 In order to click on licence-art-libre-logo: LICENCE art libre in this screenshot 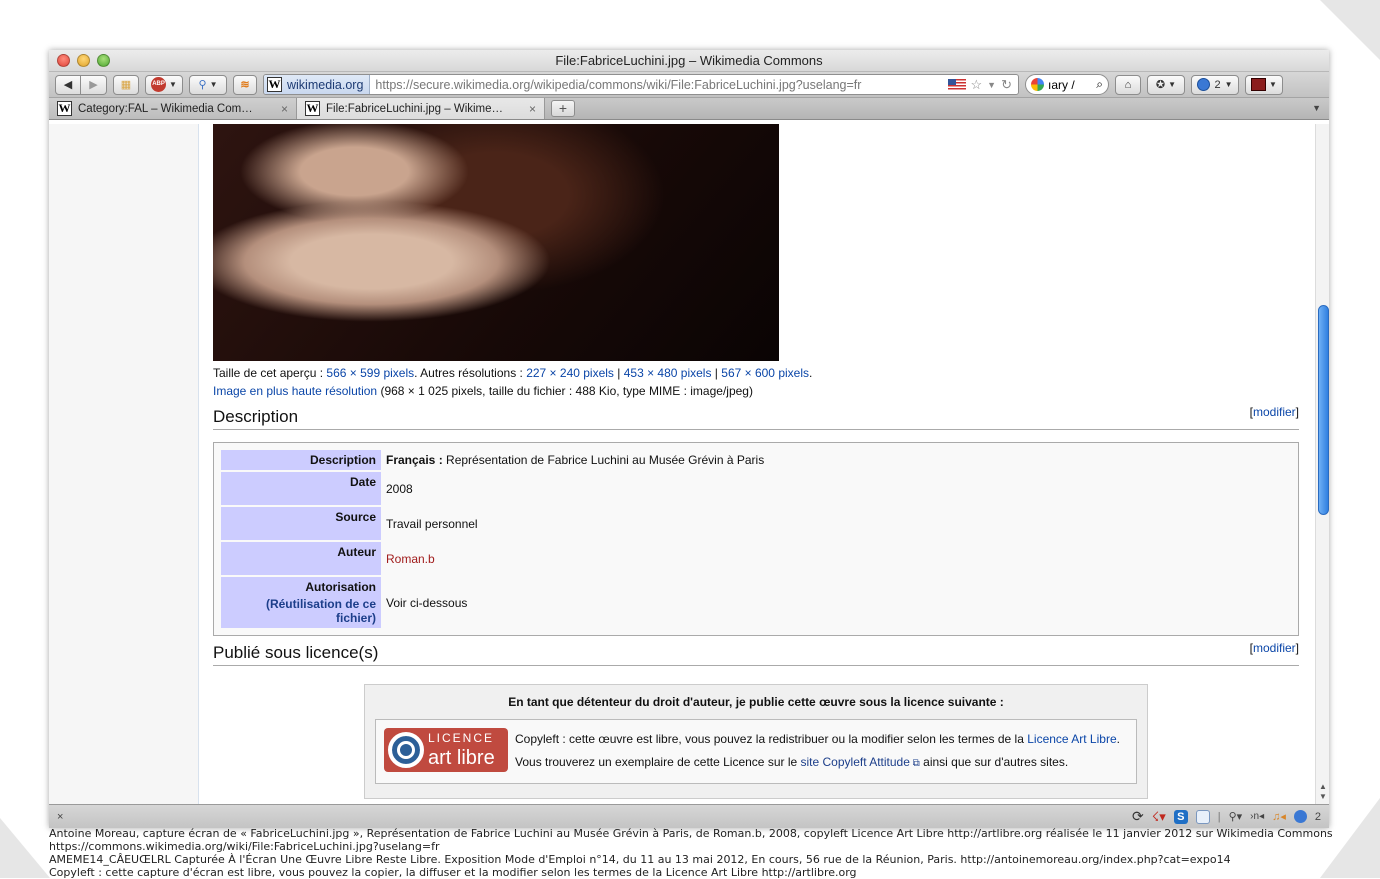, I will do `click(446, 750)`.